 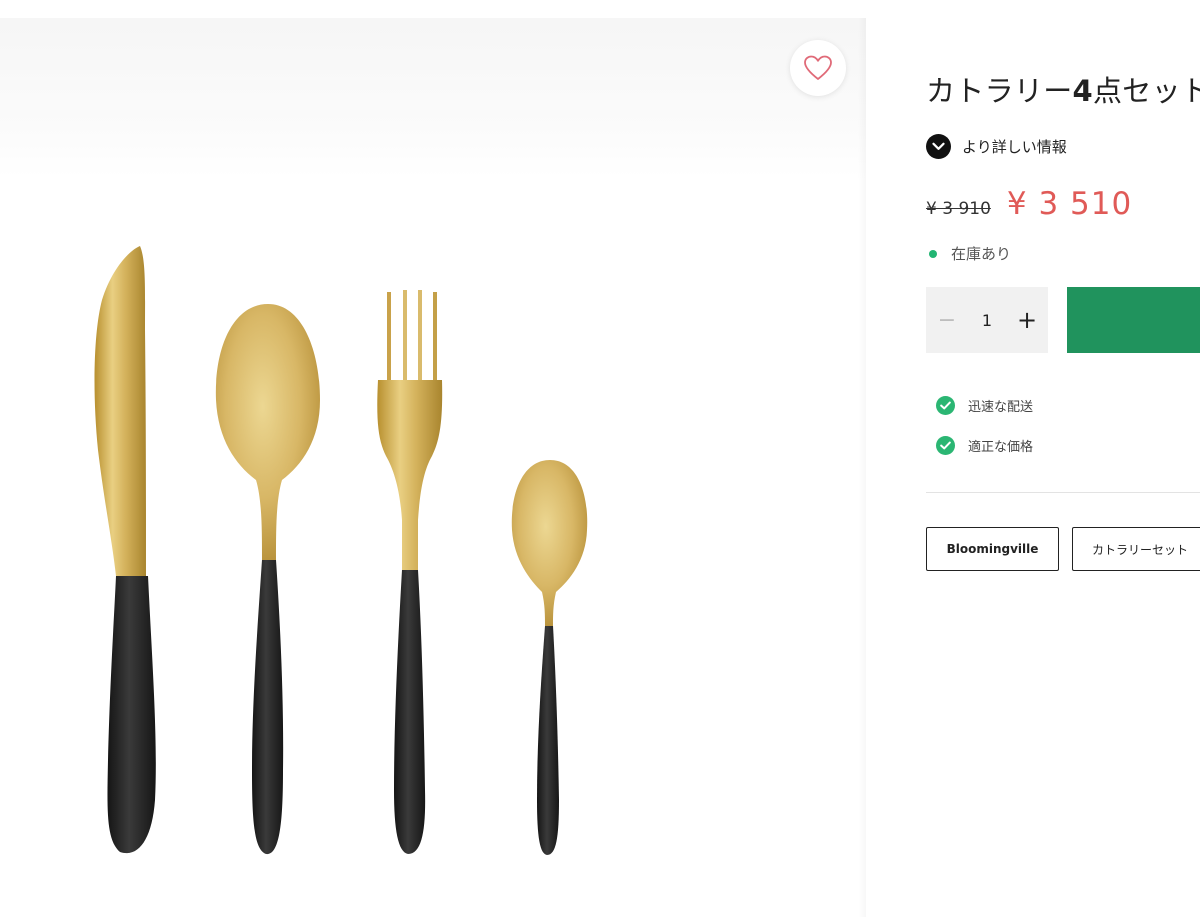 What do you see at coordinates (1063, 492) in the screenshot?
I see `divider` at bounding box center [1063, 492].